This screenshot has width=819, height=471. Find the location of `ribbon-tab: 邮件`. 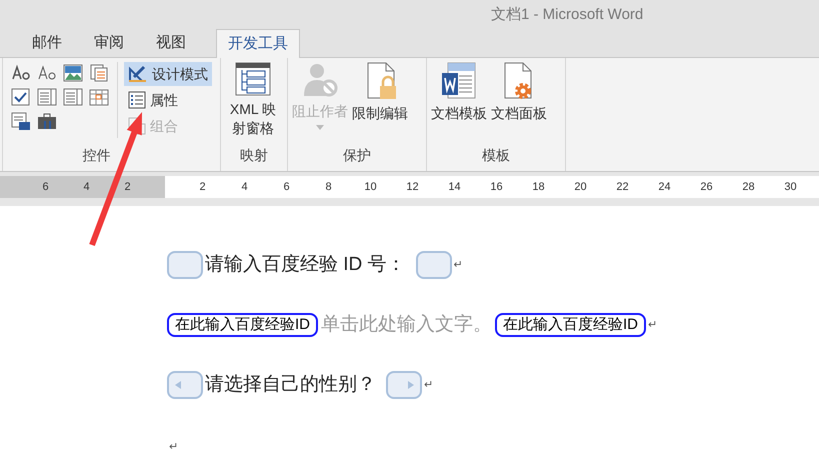

ribbon-tab: 邮件 is located at coordinates (47, 43).